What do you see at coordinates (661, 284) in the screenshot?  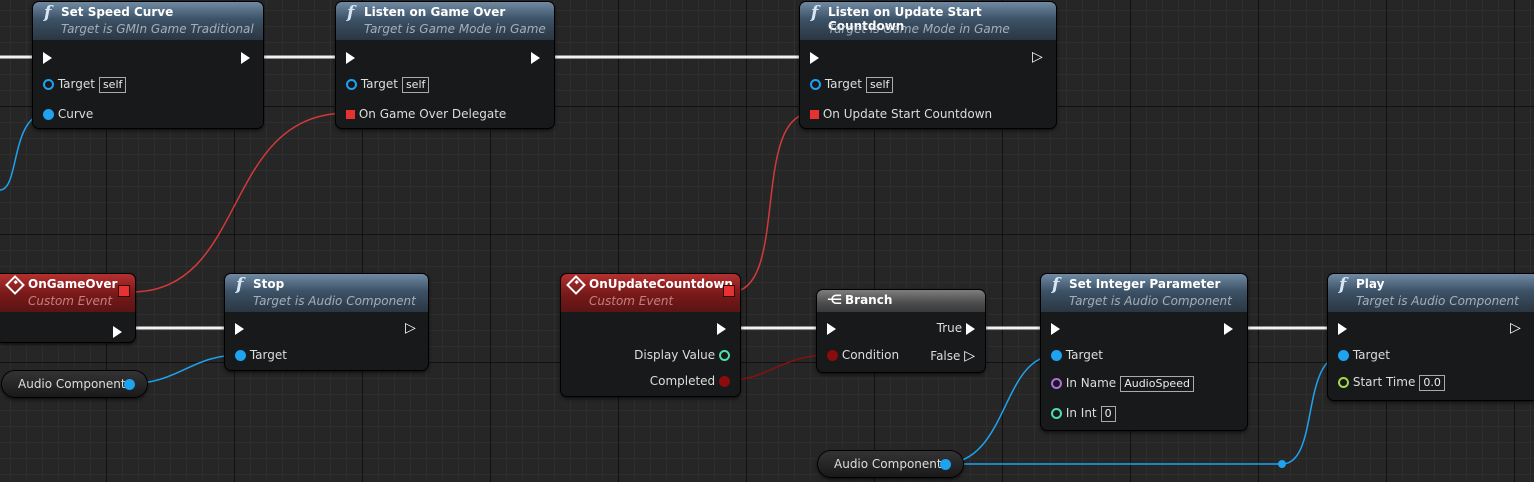 I see `node-title: OnUpdateCountdown` at bounding box center [661, 284].